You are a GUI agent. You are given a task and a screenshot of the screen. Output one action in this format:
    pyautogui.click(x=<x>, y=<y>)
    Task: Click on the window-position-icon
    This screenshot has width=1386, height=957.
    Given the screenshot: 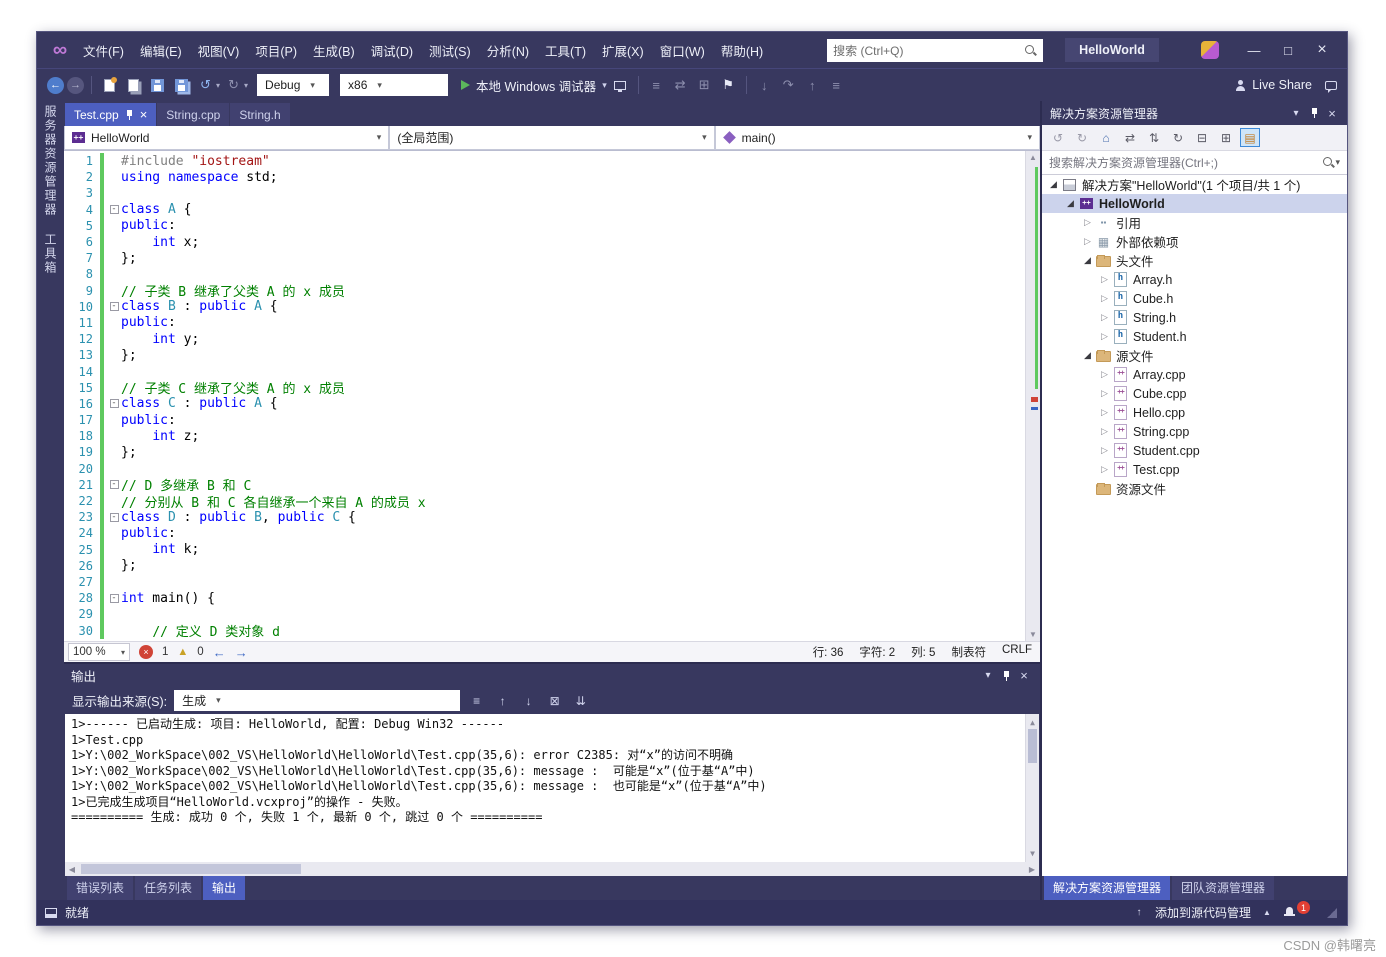 What is the action you would take?
    pyautogui.click(x=988, y=675)
    